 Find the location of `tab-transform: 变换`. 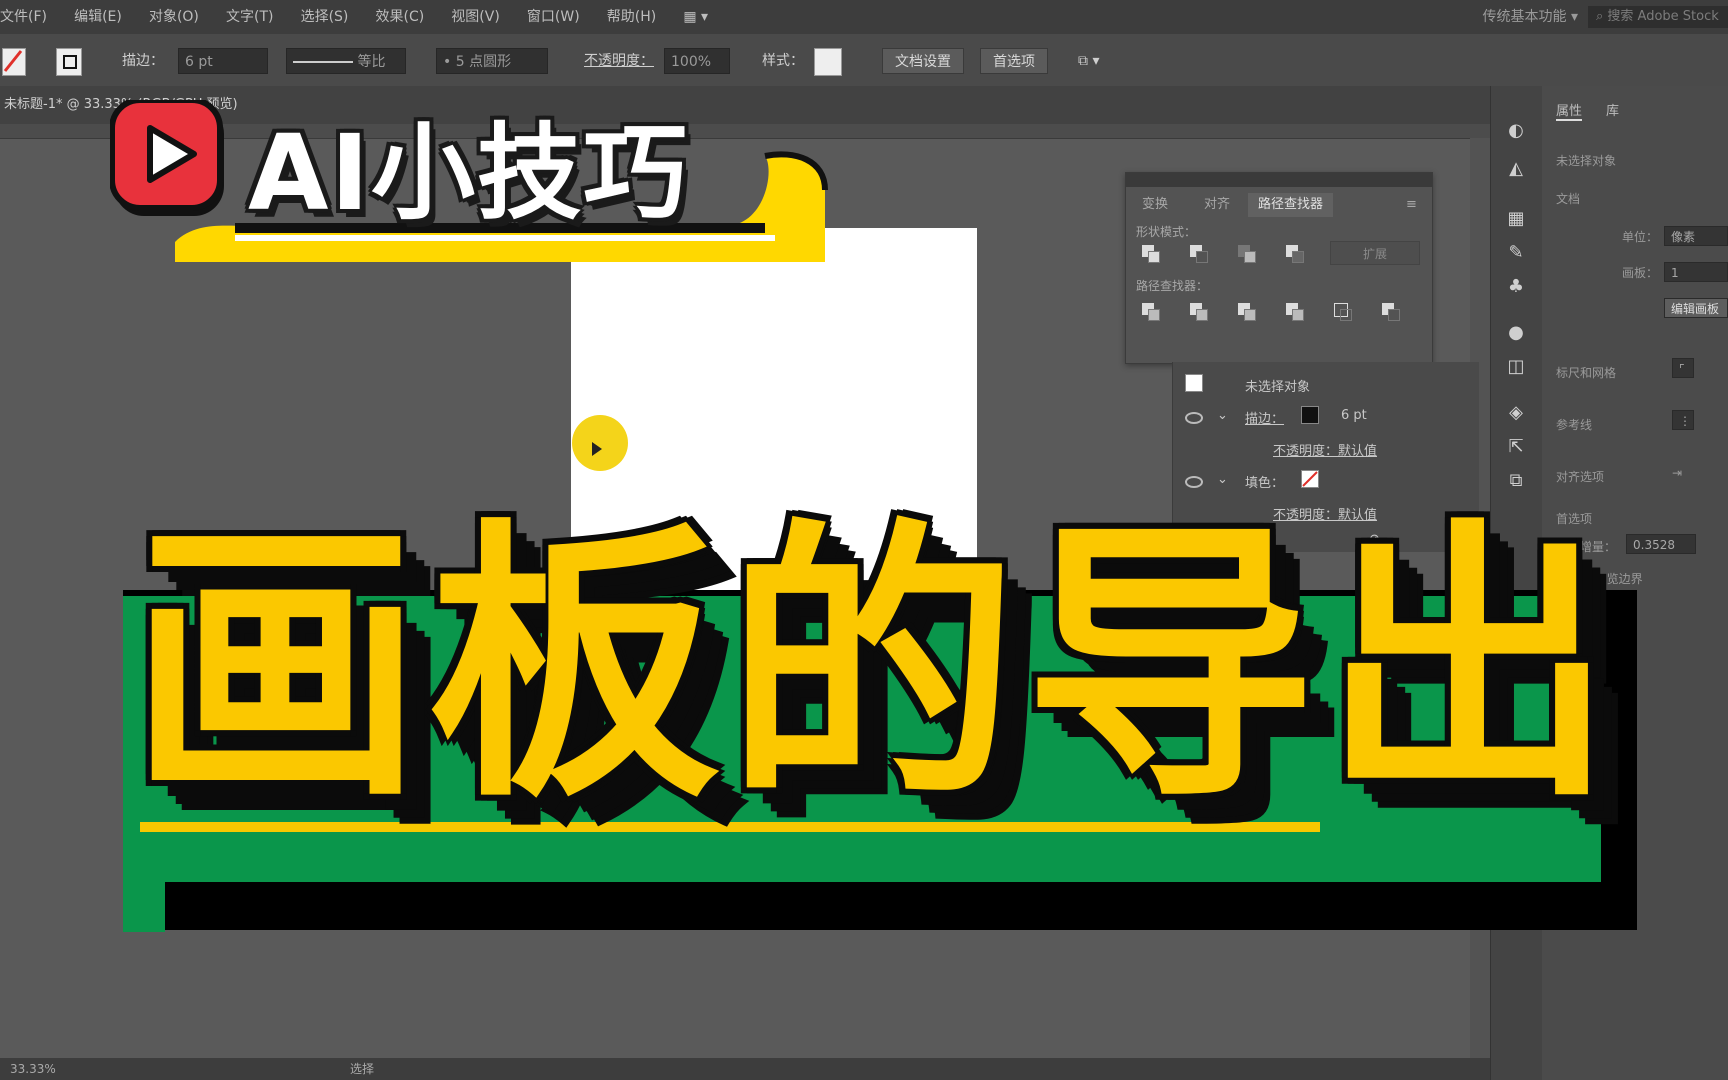

tab-transform: 变换 is located at coordinates (1155, 205).